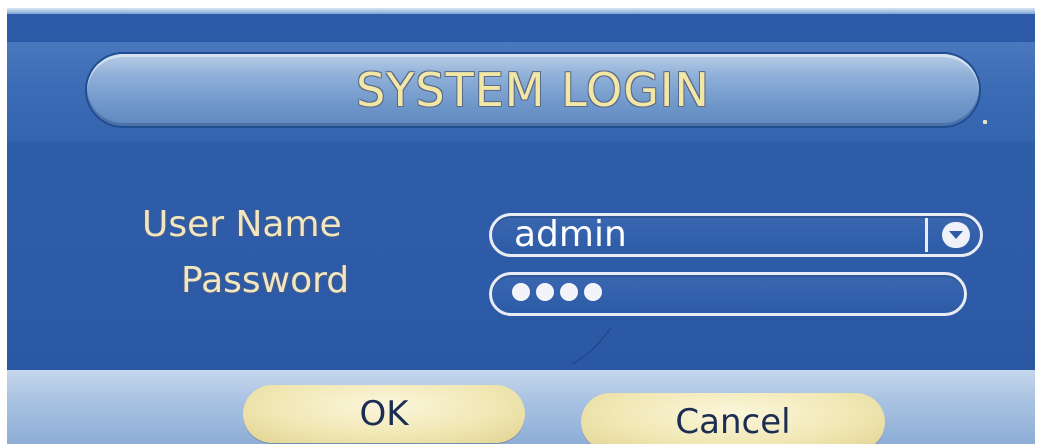 The width and height of the screenshot is (1037, 444). What do you see at coordinates (384, 414) in the screenshot?
I see `ok-button: OK` at bounding box center [384, 414].